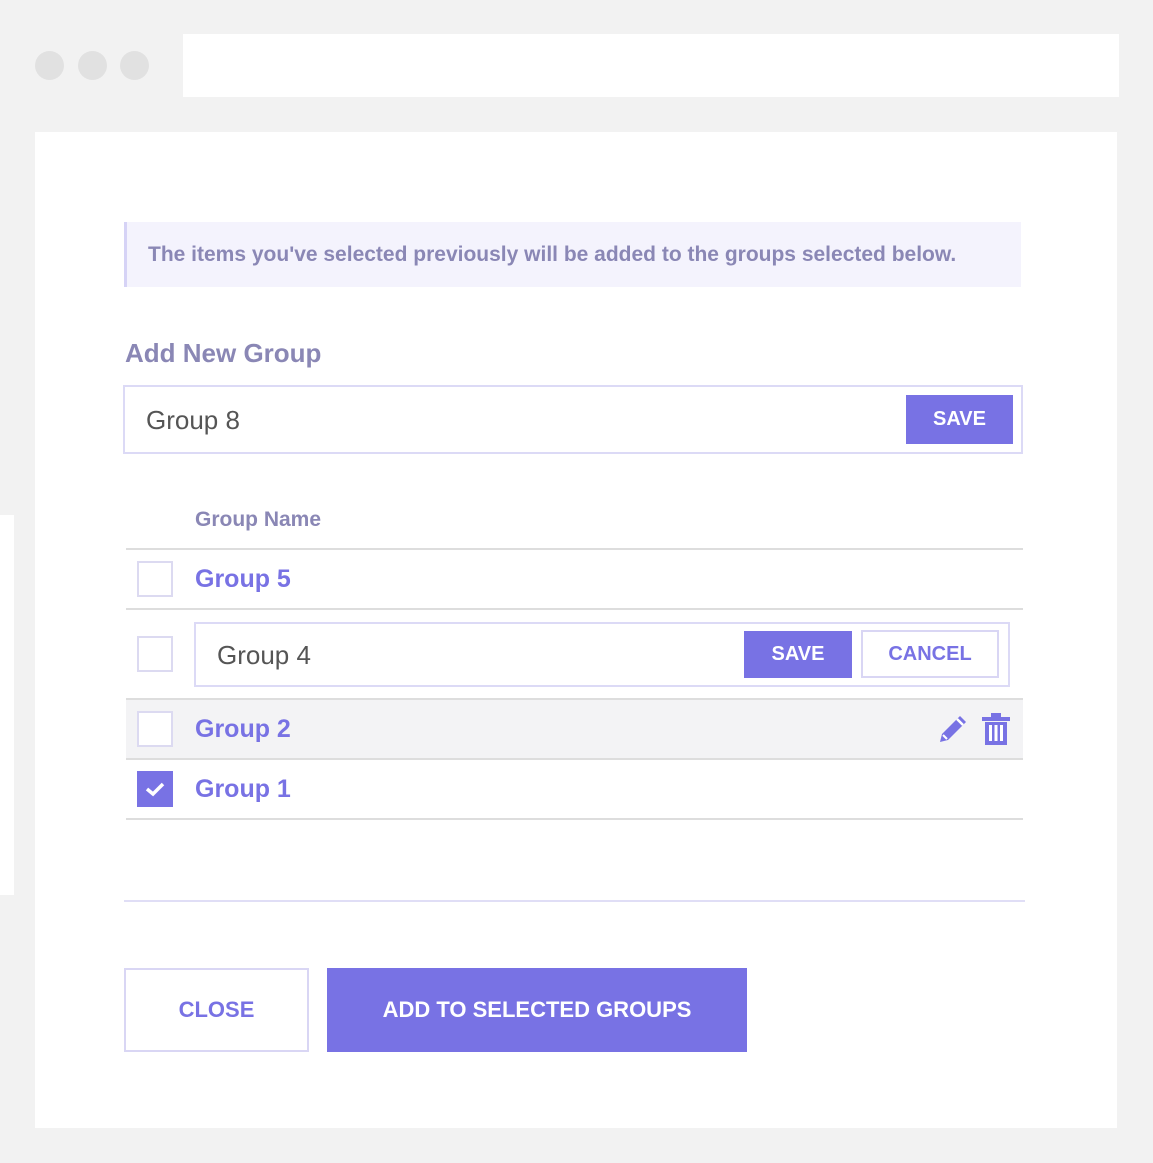 The height and width of the screenshot is (1163, 1153). What do you see at coordinates (216, 1010) in the screenshot?
I see `close-button: CLOSE` at bounding box center [216, 1010].